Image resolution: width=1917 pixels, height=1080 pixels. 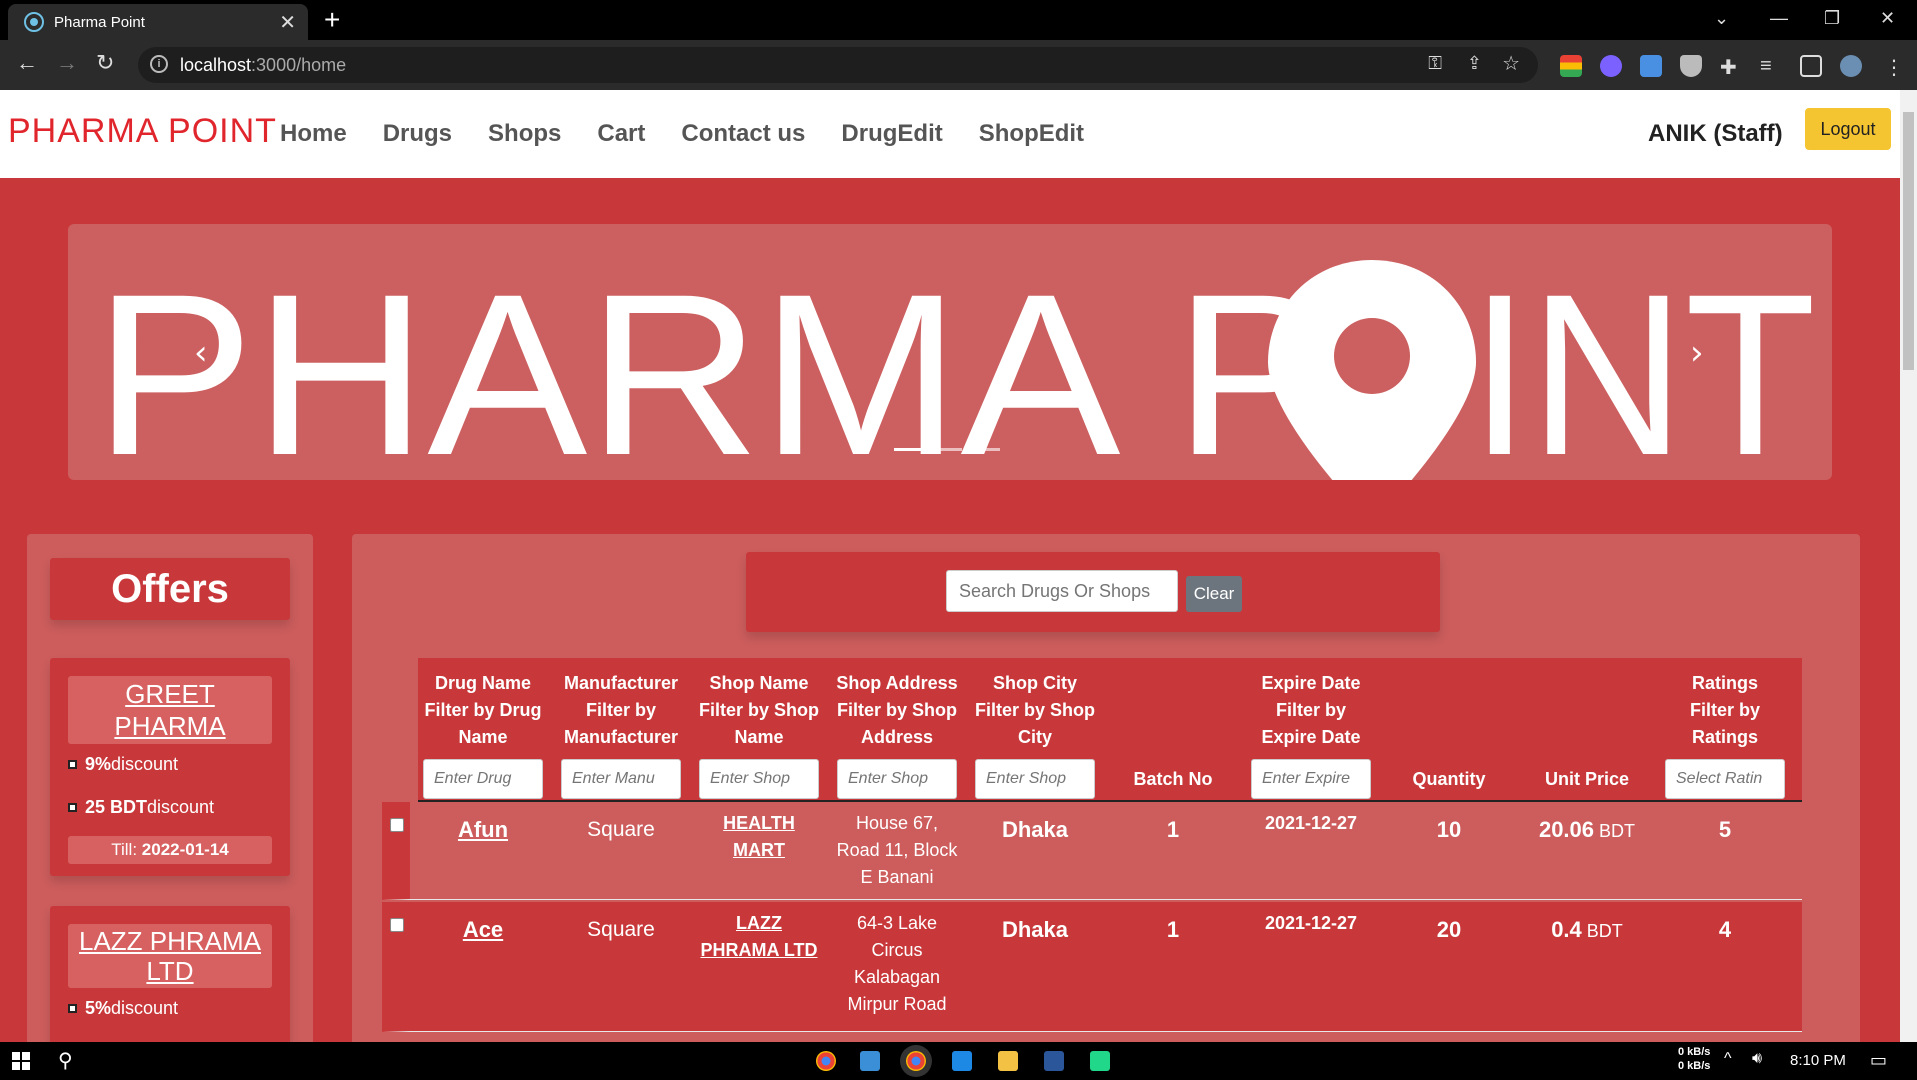 I want to click on cell-shop-name: LAZZ PHRAMA LTD, so click(x=759, y=937).